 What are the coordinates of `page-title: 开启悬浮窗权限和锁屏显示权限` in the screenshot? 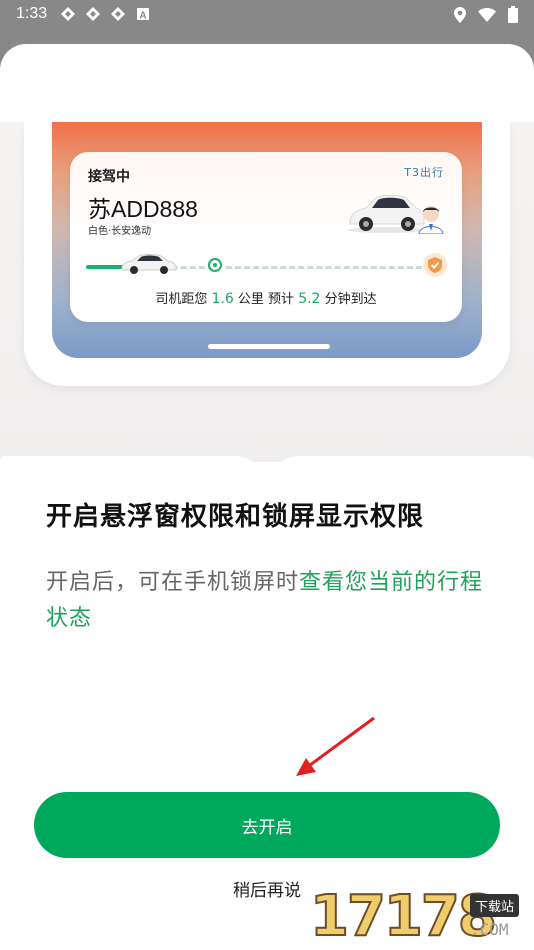 It's located at (235, 517).